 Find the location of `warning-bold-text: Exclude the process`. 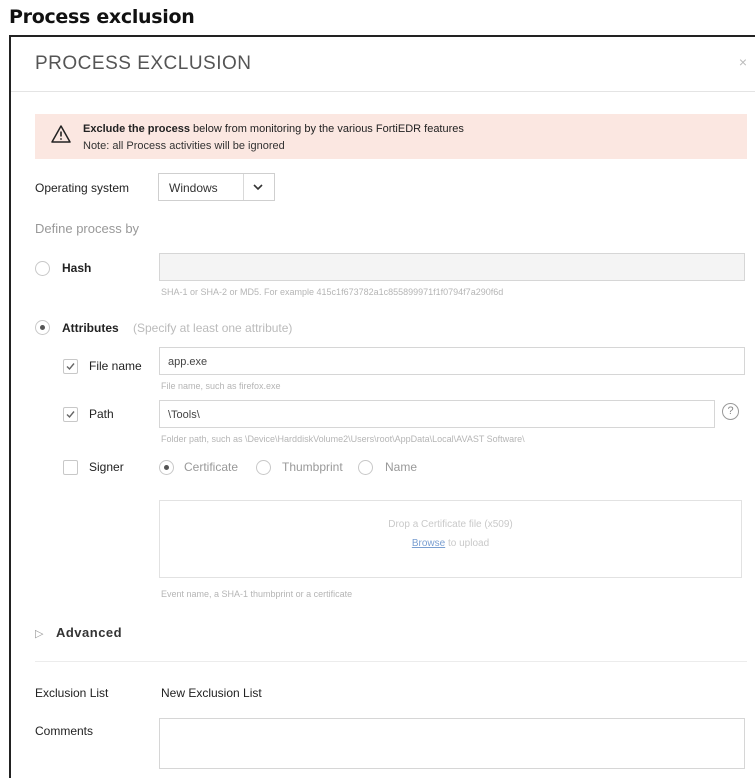

warning-bold-text: Exclude the process is located at coordinates (136, 129).